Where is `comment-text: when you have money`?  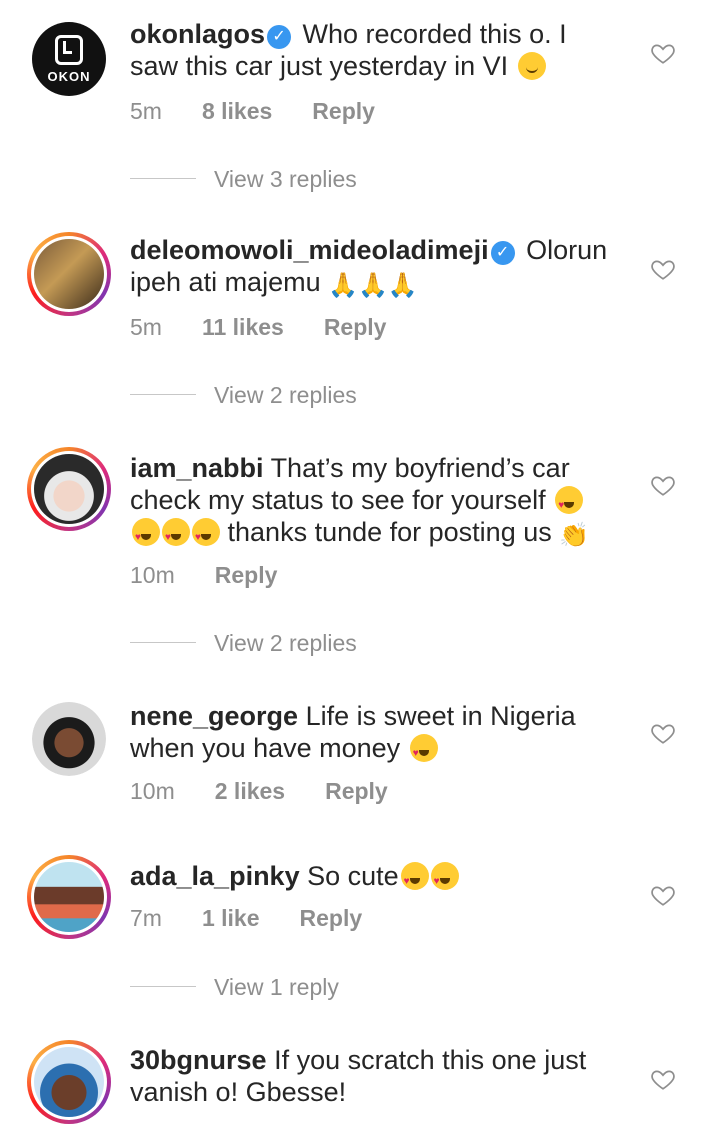 comment-text: when you have money is located at coordinates (265, 748).